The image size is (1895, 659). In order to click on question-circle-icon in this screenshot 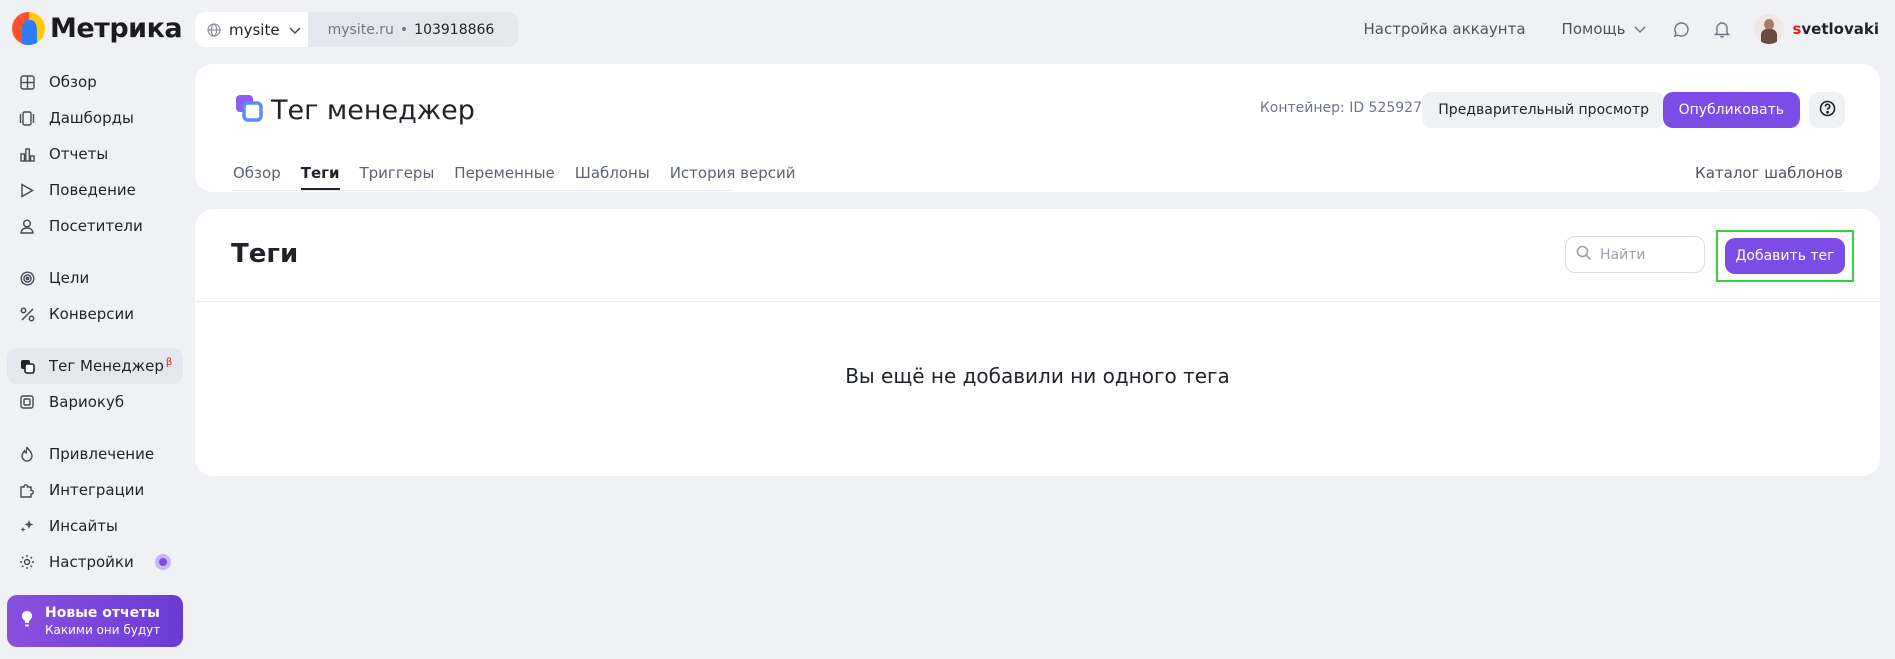, I will do `click(1827, 110)`.